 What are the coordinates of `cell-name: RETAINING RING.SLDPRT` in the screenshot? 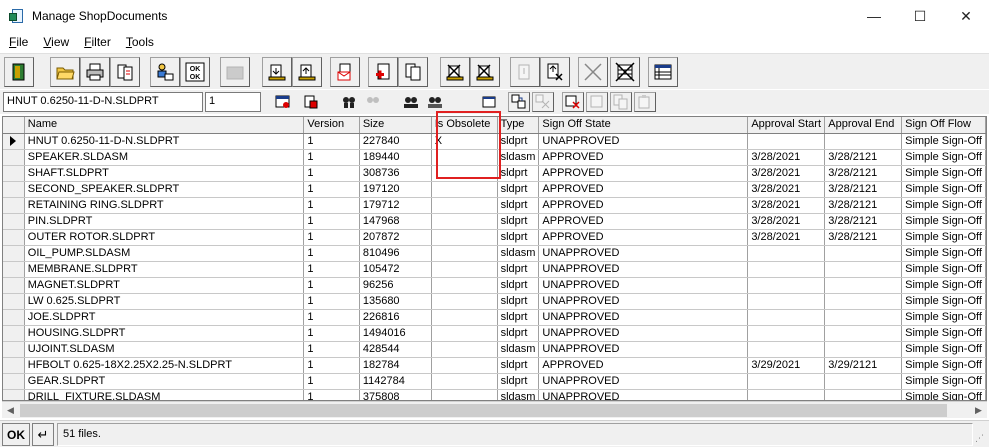 It's located at (164, 205).